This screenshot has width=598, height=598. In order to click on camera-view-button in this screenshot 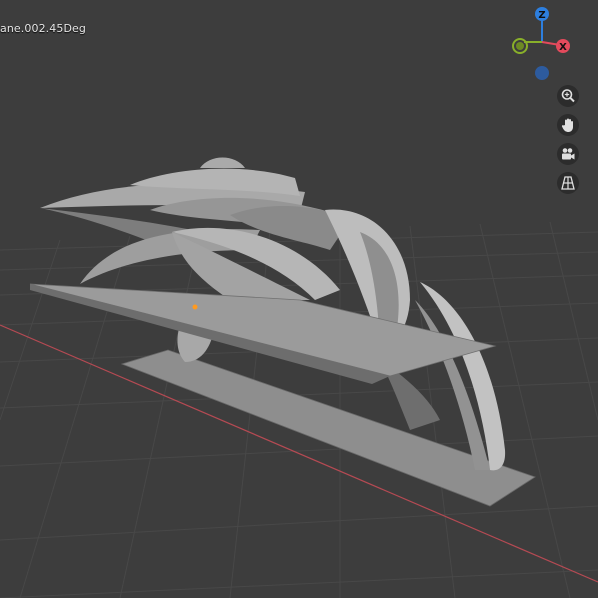, I will do `click(568, 154)`.